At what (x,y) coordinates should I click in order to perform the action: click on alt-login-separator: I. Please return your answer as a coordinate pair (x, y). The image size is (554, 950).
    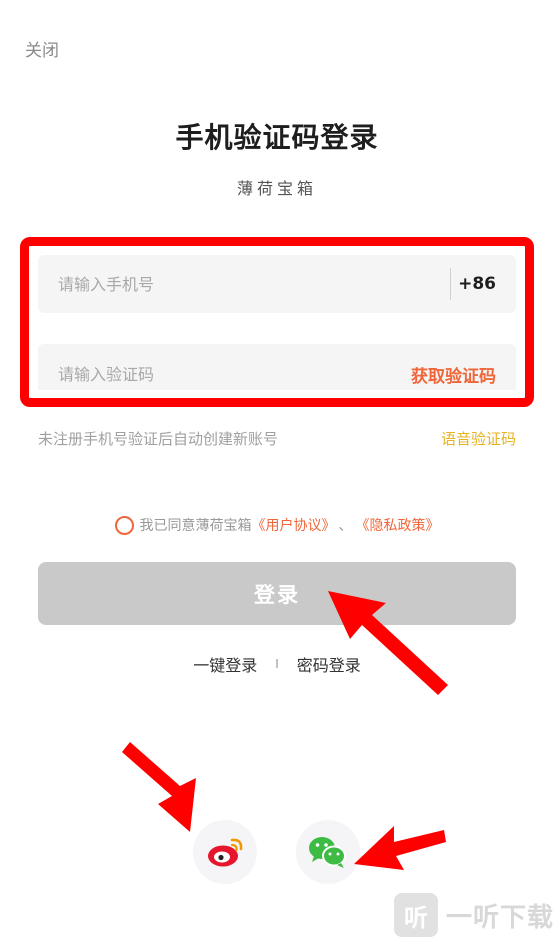
    Looking at the image, I should click on (277, 664).